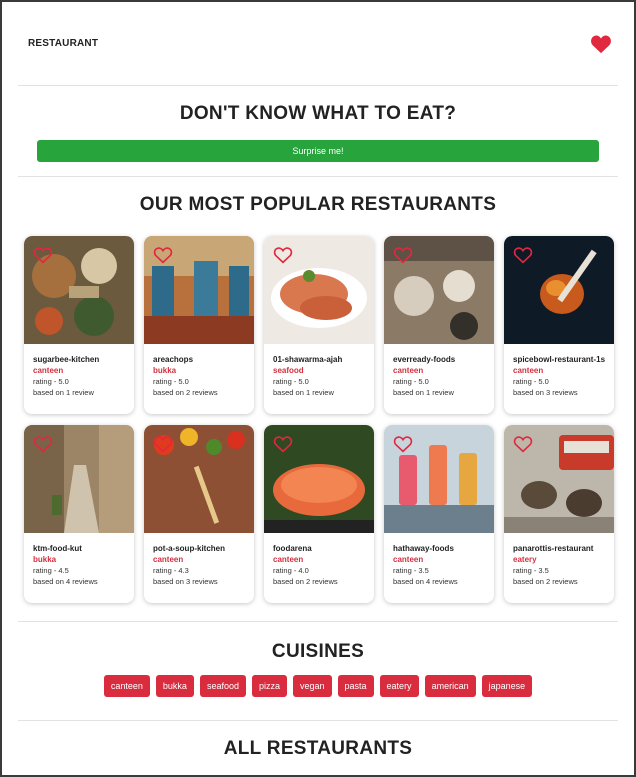 The height and width of the screenshot is (777, 636). What do you see at coordinates (269, 686) in the screenshot?
I see `cuisine-tag-pizza: pizza` at bounding box center [269, 686].